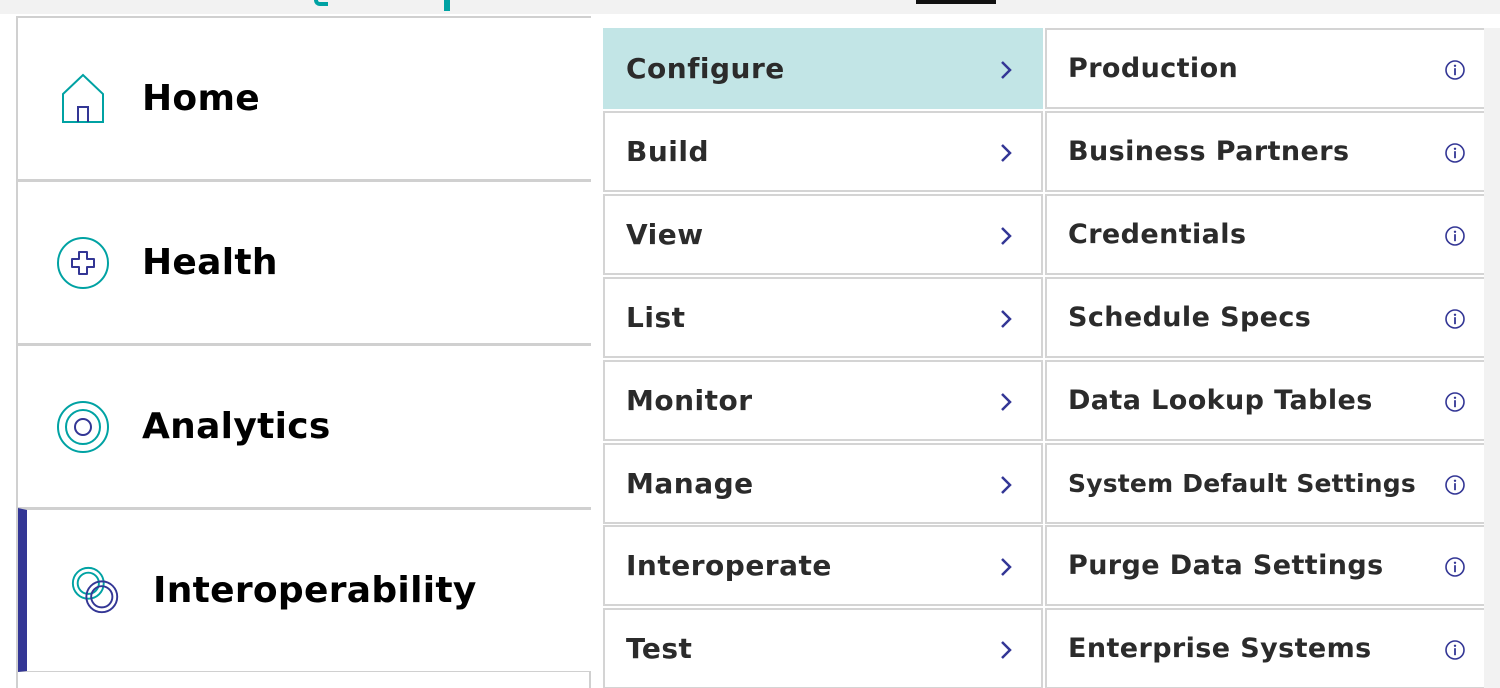 Image resolution: width=1500 pixels, height=688 pixels. I want to click on nav-item-label: Analytics, so click(236, 426).